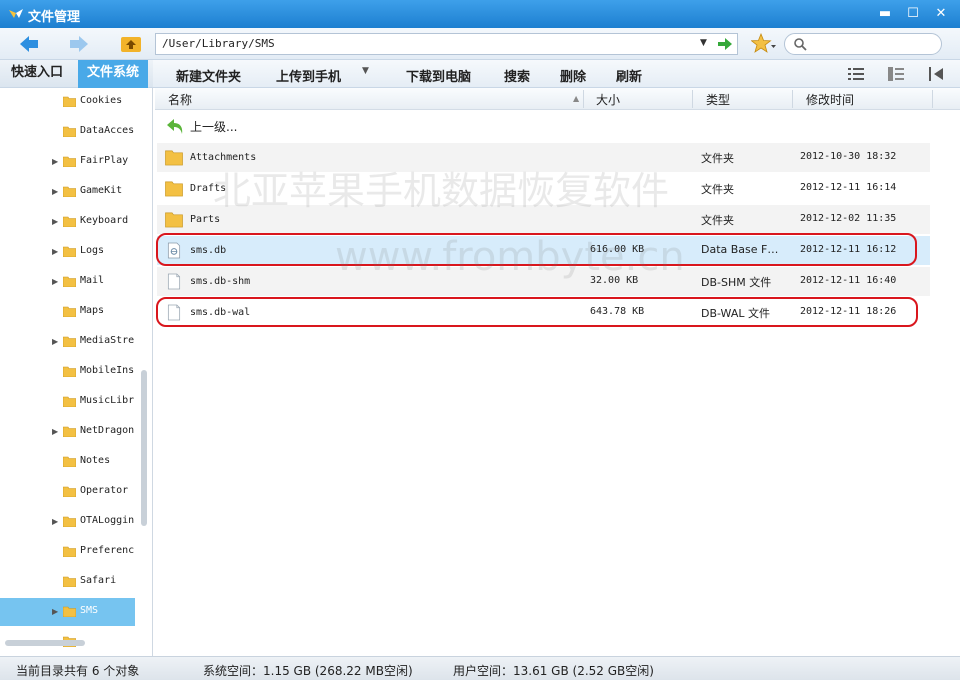 The width and height of the screenshot is (960, 680). I want to click on tree-item-label: OTALoggin, so click(107, 520).